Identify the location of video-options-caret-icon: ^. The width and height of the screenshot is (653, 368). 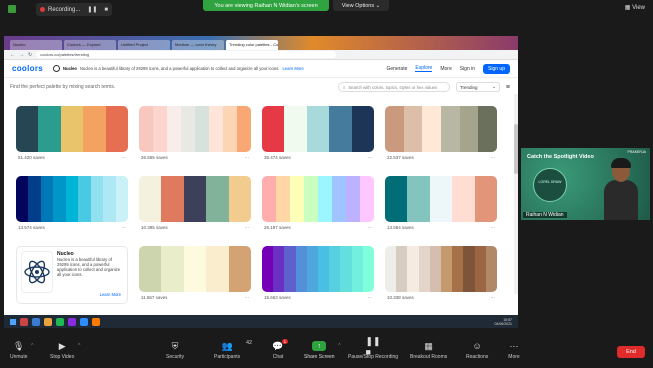
(79, 346).